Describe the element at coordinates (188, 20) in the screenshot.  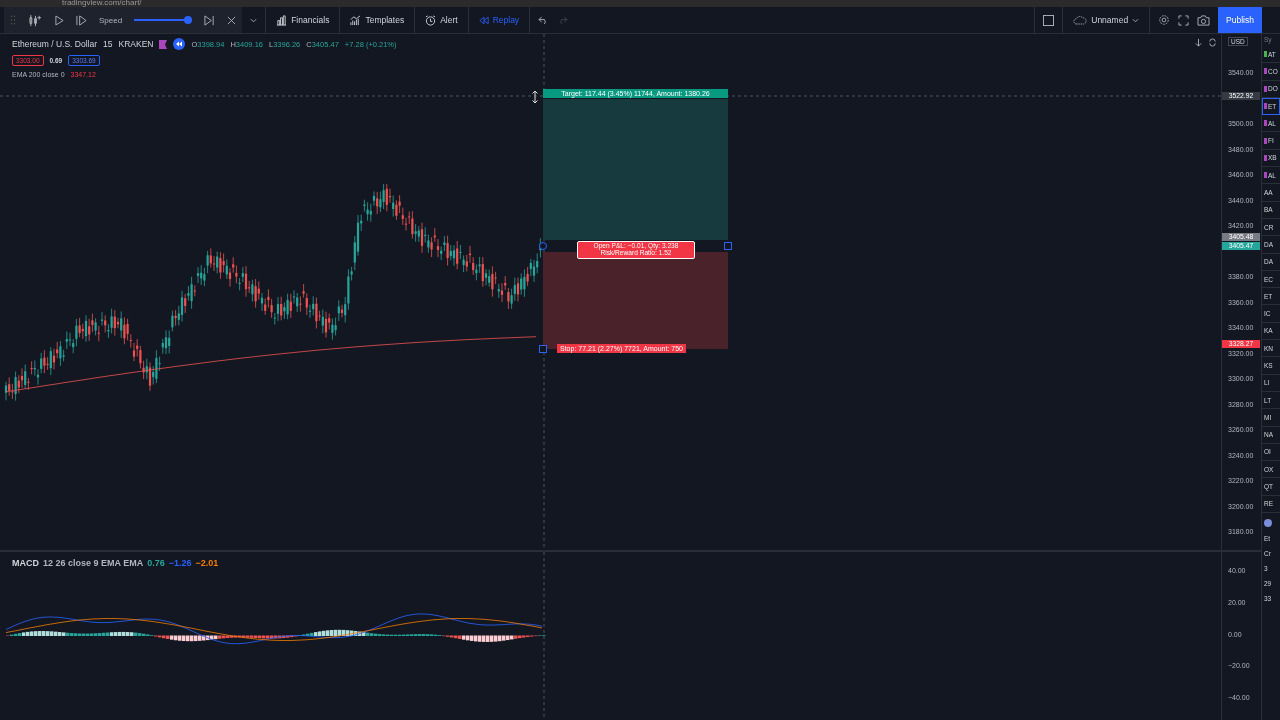
I see `slider-thumb` at that location.